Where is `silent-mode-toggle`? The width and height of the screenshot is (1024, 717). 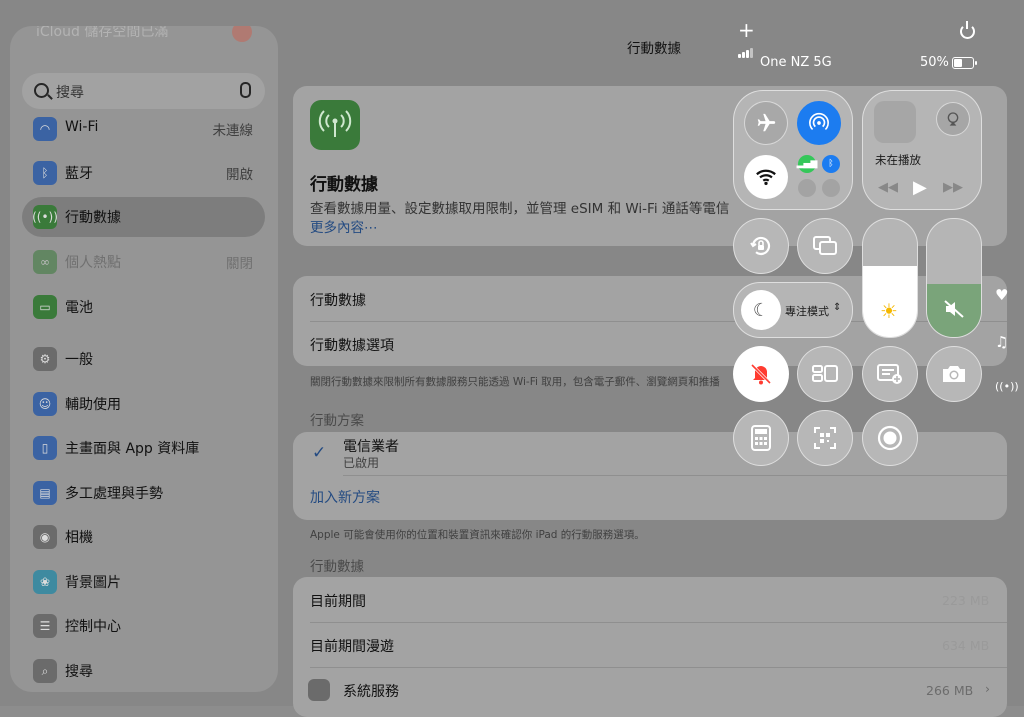
silent-mode-toggle is located at coordinates (761, 374).